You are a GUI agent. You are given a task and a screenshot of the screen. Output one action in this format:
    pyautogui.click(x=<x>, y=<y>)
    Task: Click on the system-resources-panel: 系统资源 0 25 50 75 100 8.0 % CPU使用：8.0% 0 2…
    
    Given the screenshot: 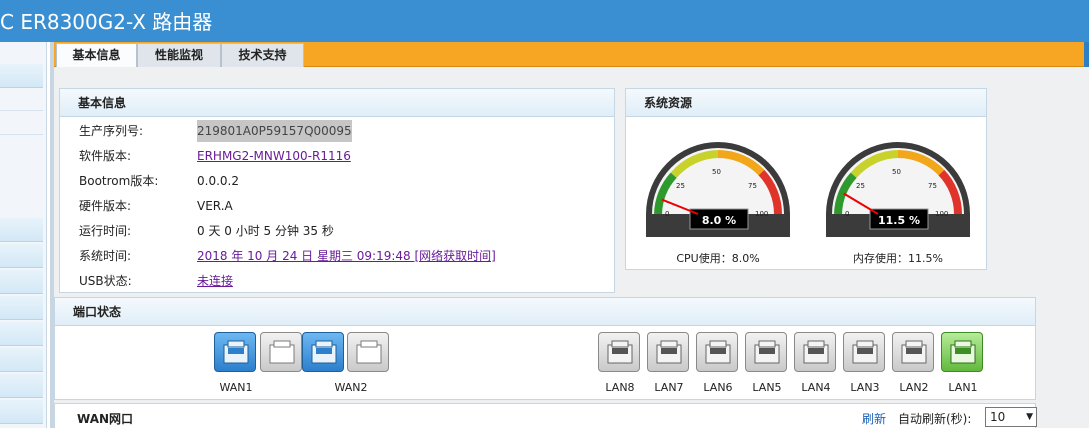 What is the action you would take?
    pyautogui.click(x=806, y=179)
    